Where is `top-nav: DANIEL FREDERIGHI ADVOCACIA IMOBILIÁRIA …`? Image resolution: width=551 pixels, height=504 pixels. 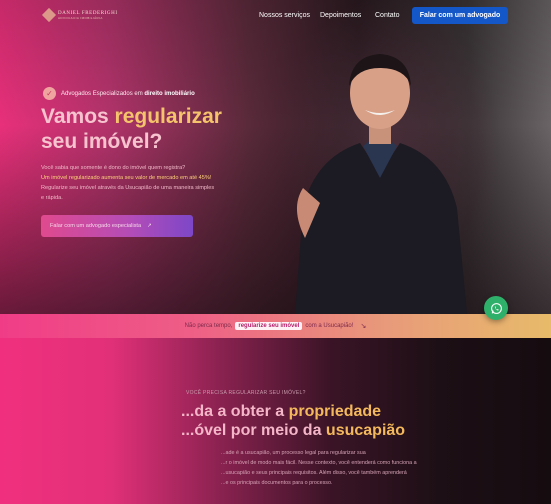 top-nav: DANIEL FREDERIGHI ADVOCACIA IMOBILIÁRIA … is located at coordinates (275, 16).